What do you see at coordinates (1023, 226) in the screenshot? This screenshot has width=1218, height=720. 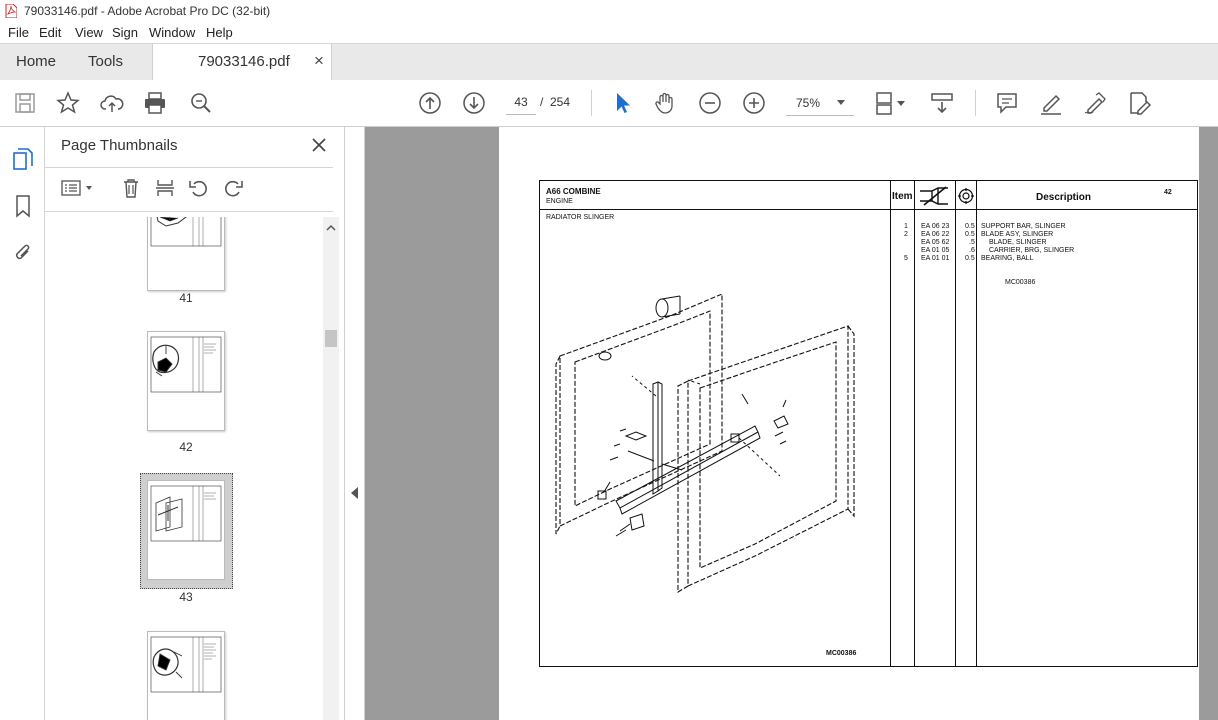 I see `part-description: SUPPORT BAR, SLINGER` at bounding box center [1023, 226].